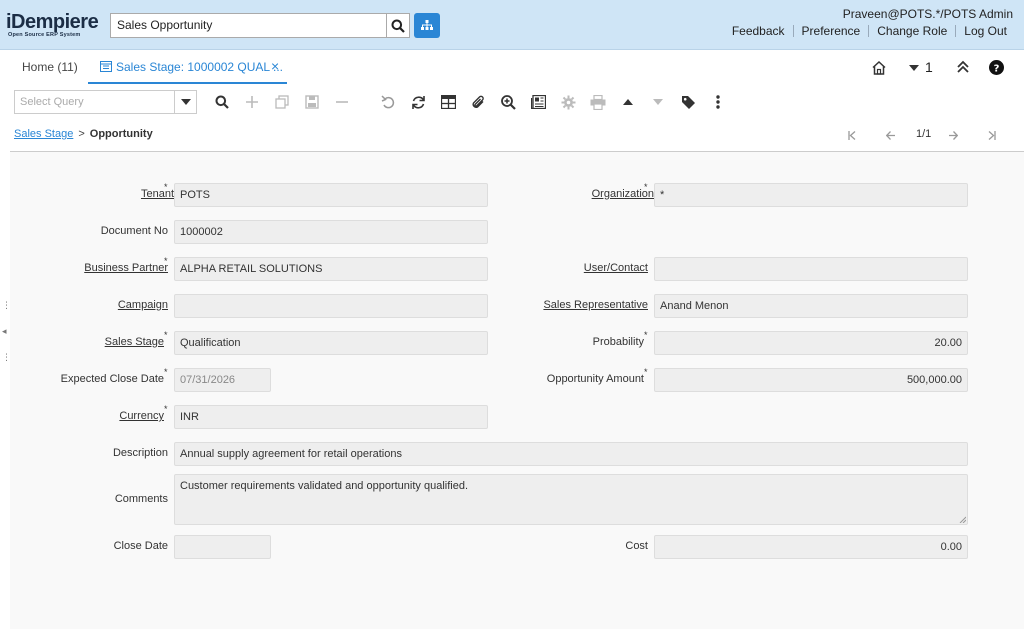 The width and height of the screenshot is (1024, 629). What do you see at coordinates (331, 417) in the screenshot?
I see `currency-field: INR` at bounding box center [331, 417].